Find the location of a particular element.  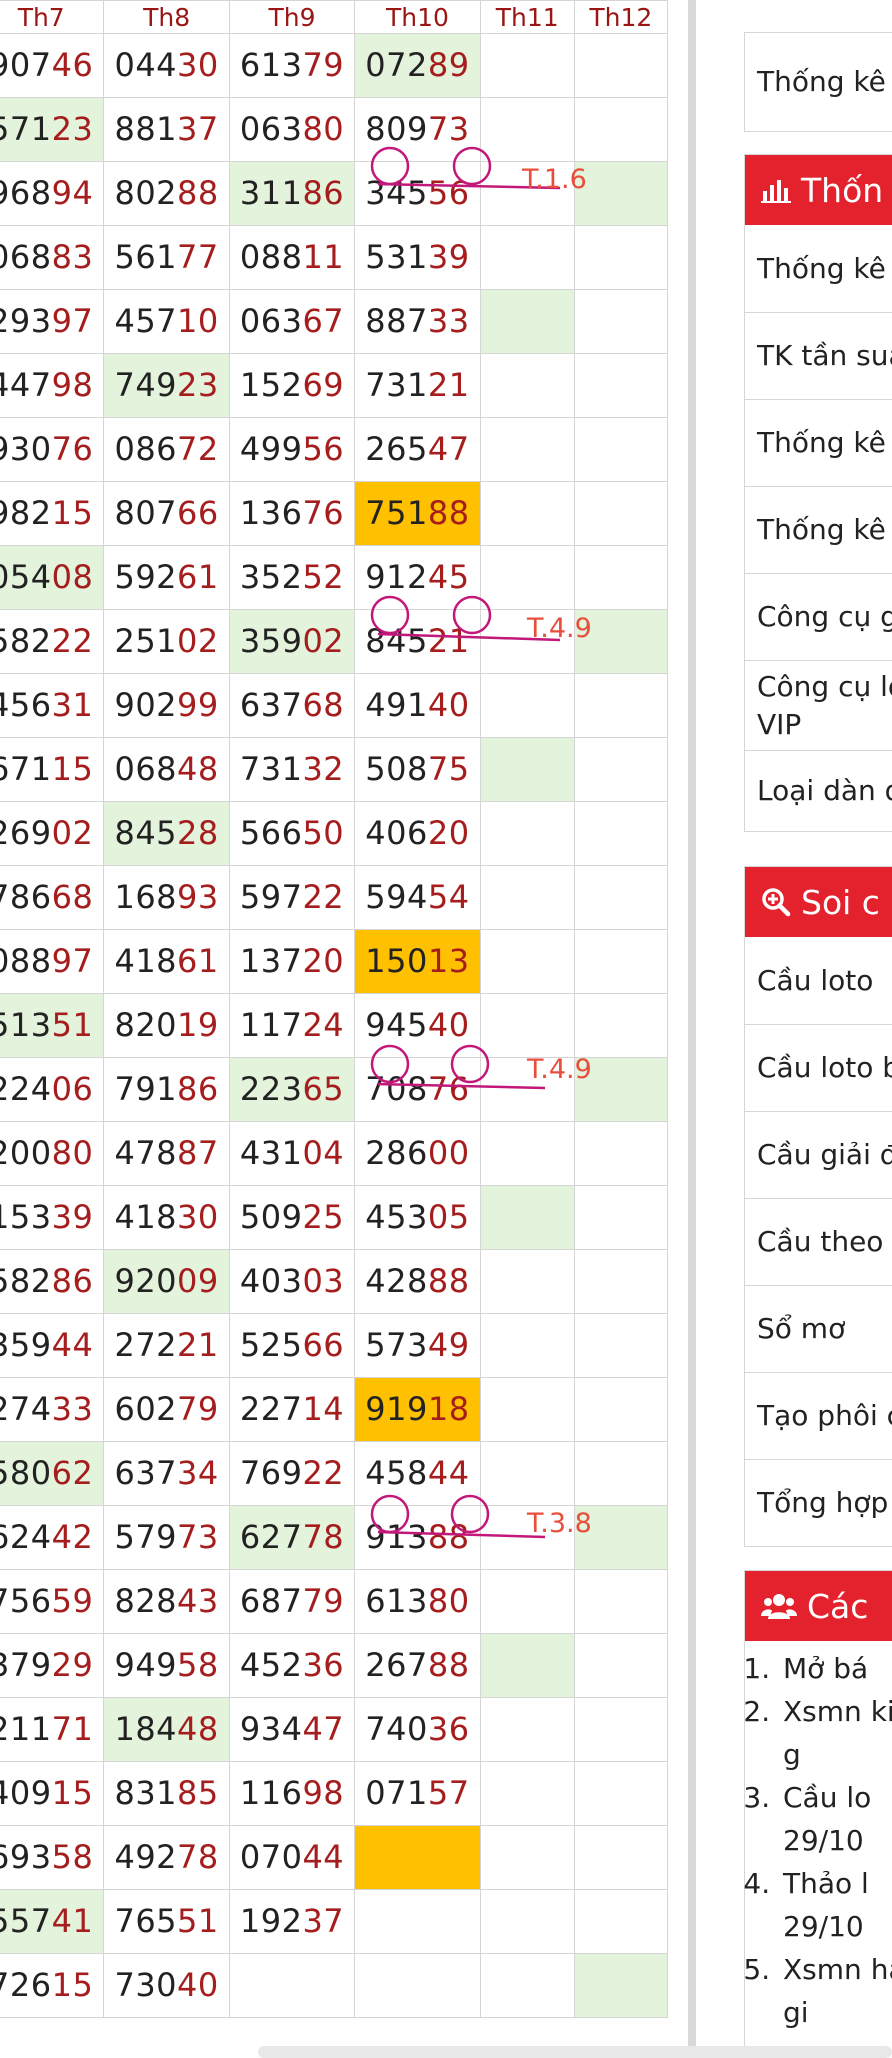

result-cell: 35252 is located at coordinates (292, 577).